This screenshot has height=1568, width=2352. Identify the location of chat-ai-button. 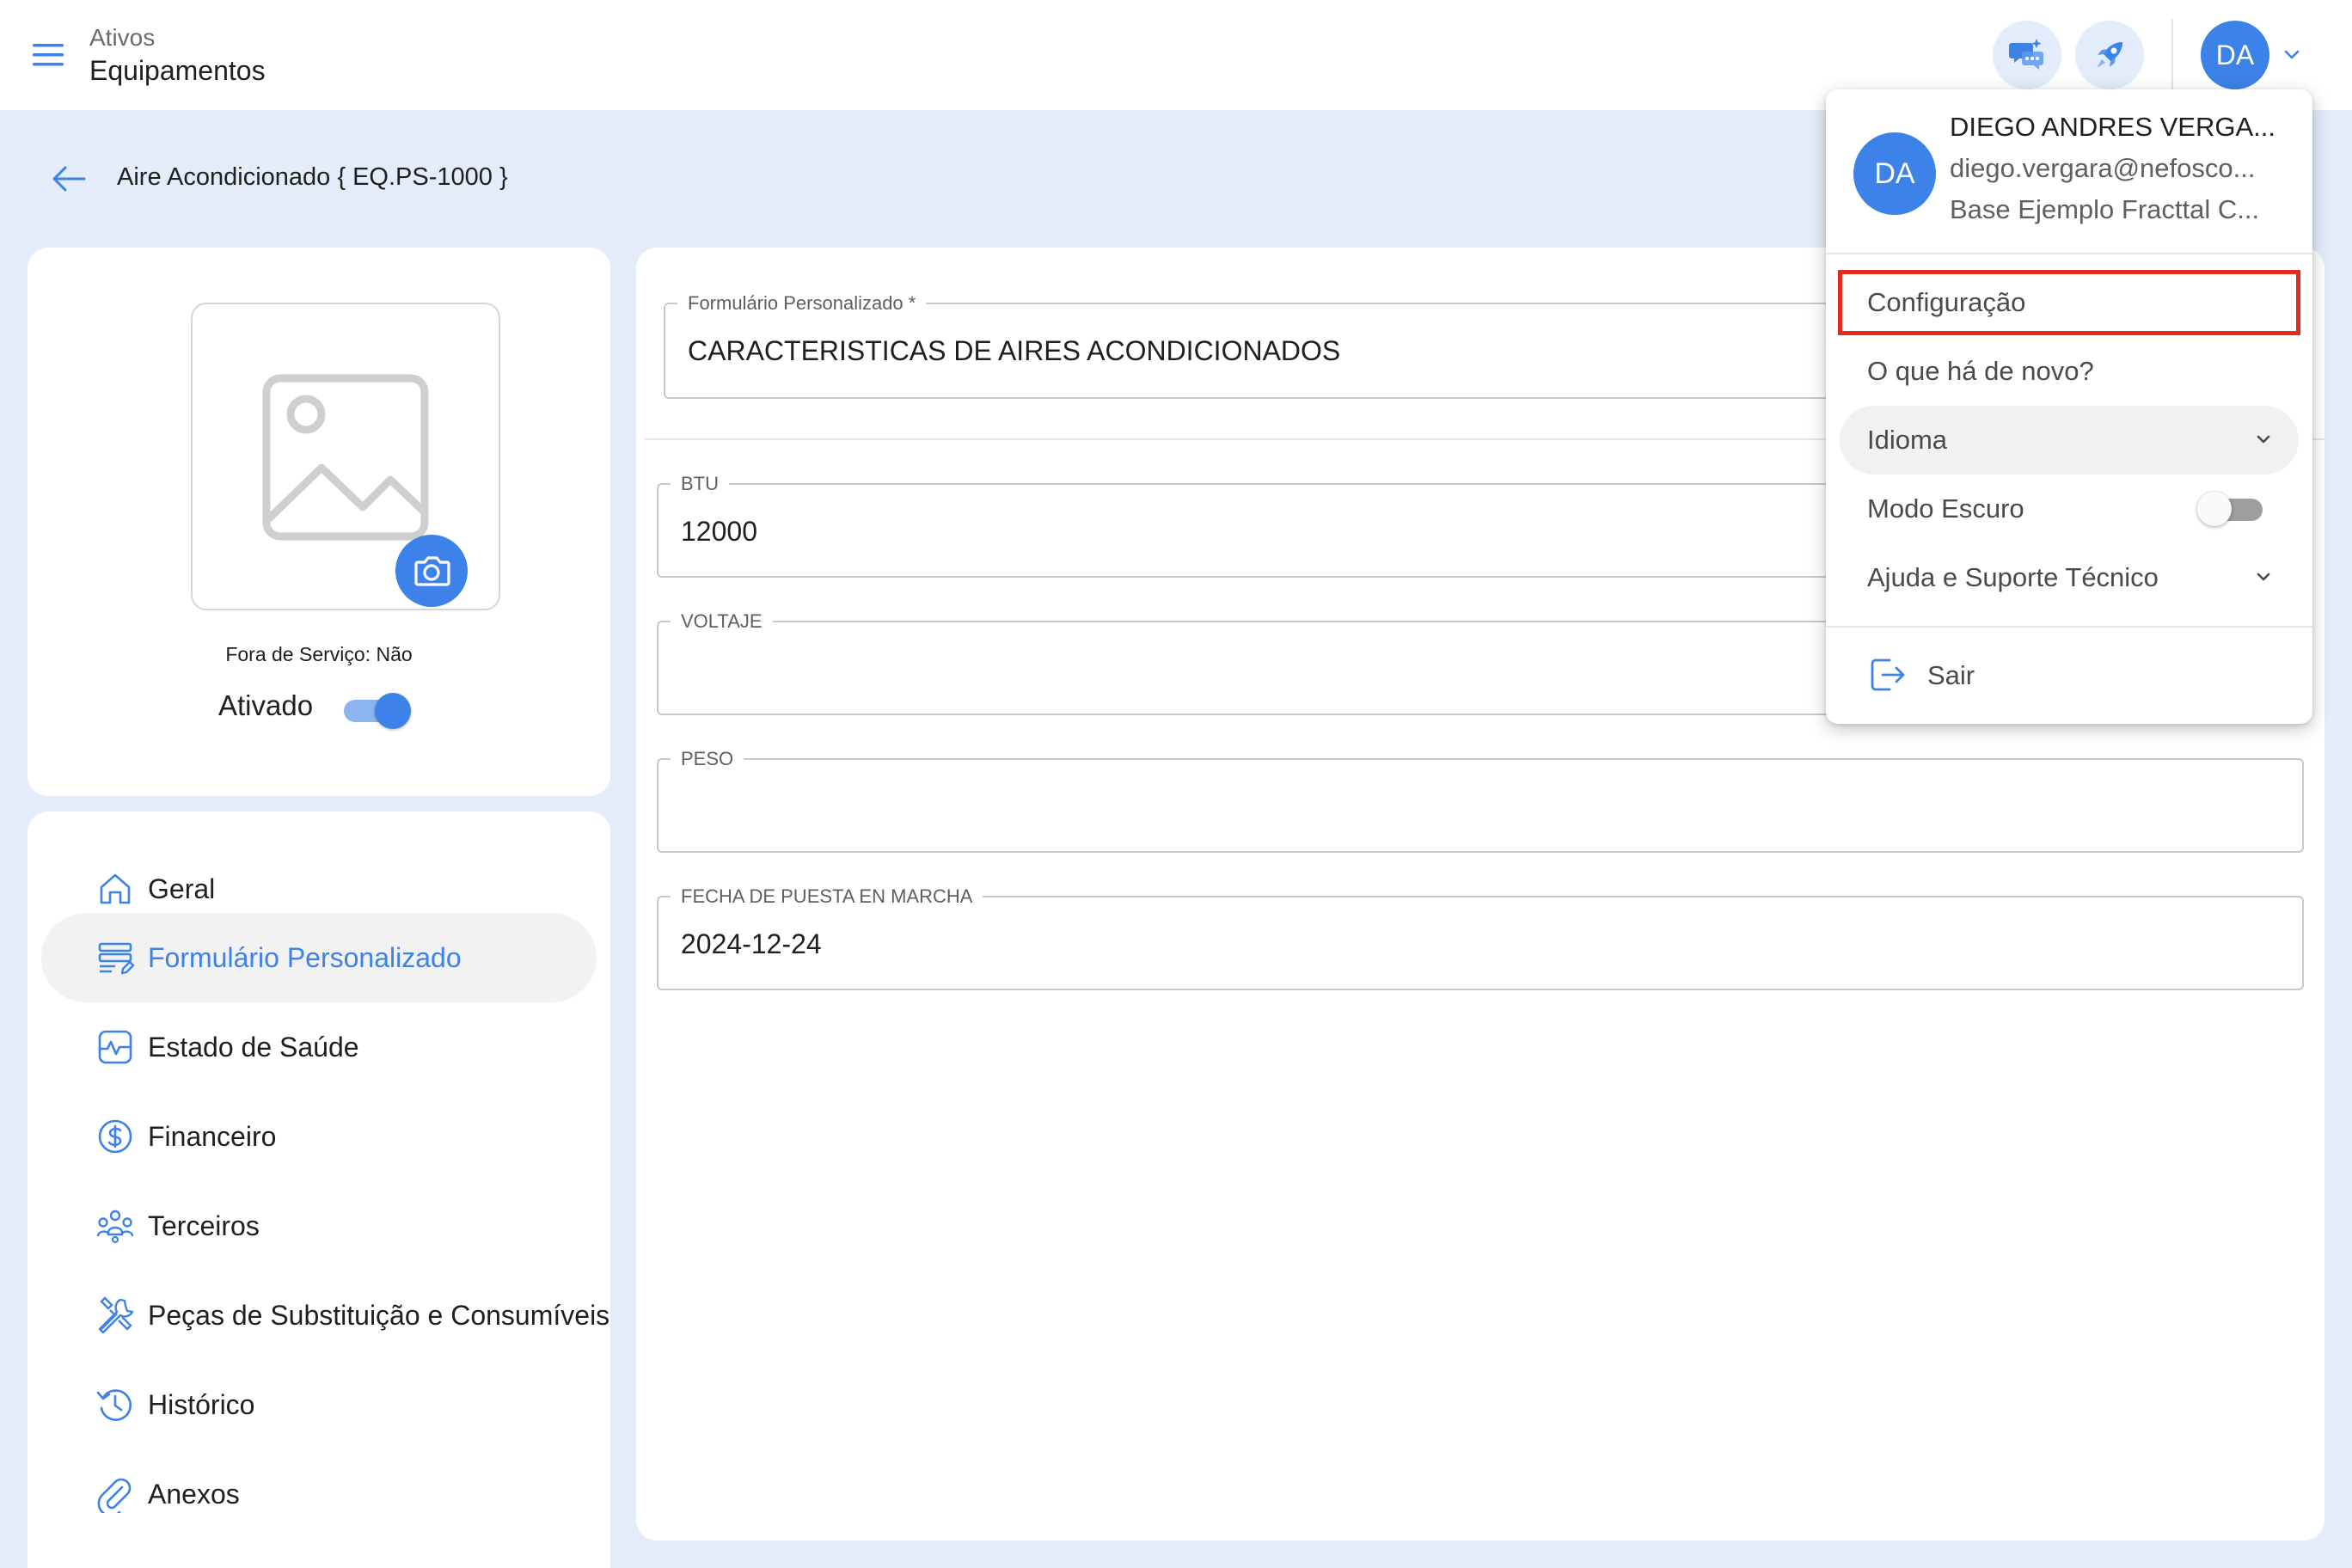
(2027, 55).